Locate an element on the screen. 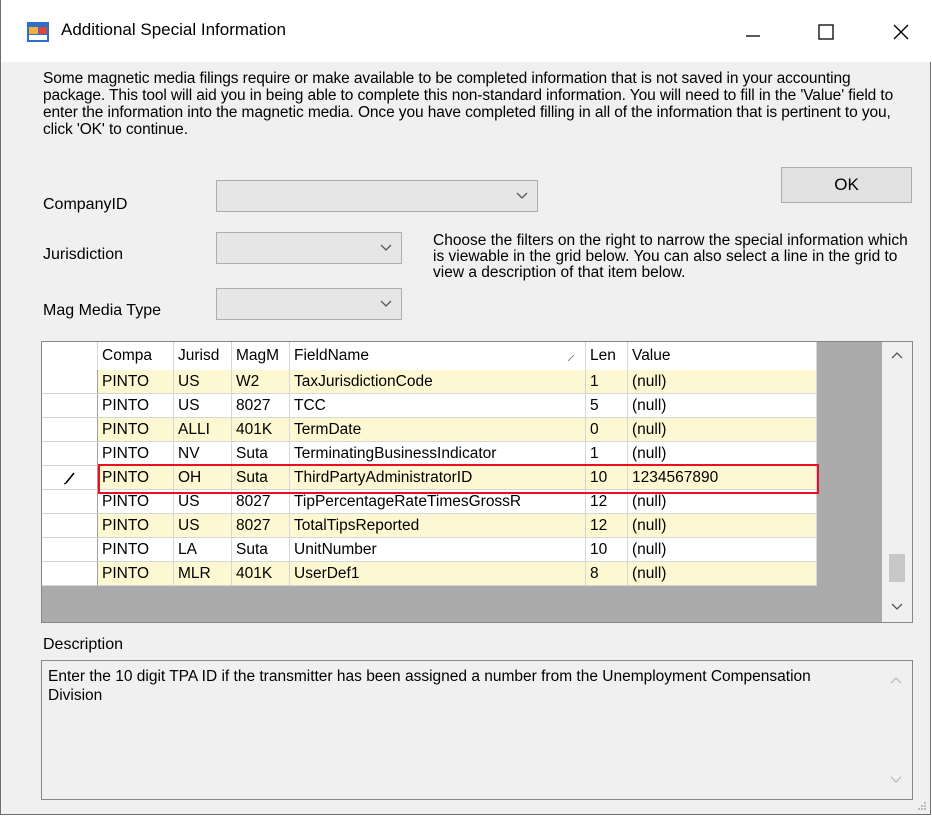 This screenshot has height=816, width=932. close-icon is located at coordinates (901, 32).